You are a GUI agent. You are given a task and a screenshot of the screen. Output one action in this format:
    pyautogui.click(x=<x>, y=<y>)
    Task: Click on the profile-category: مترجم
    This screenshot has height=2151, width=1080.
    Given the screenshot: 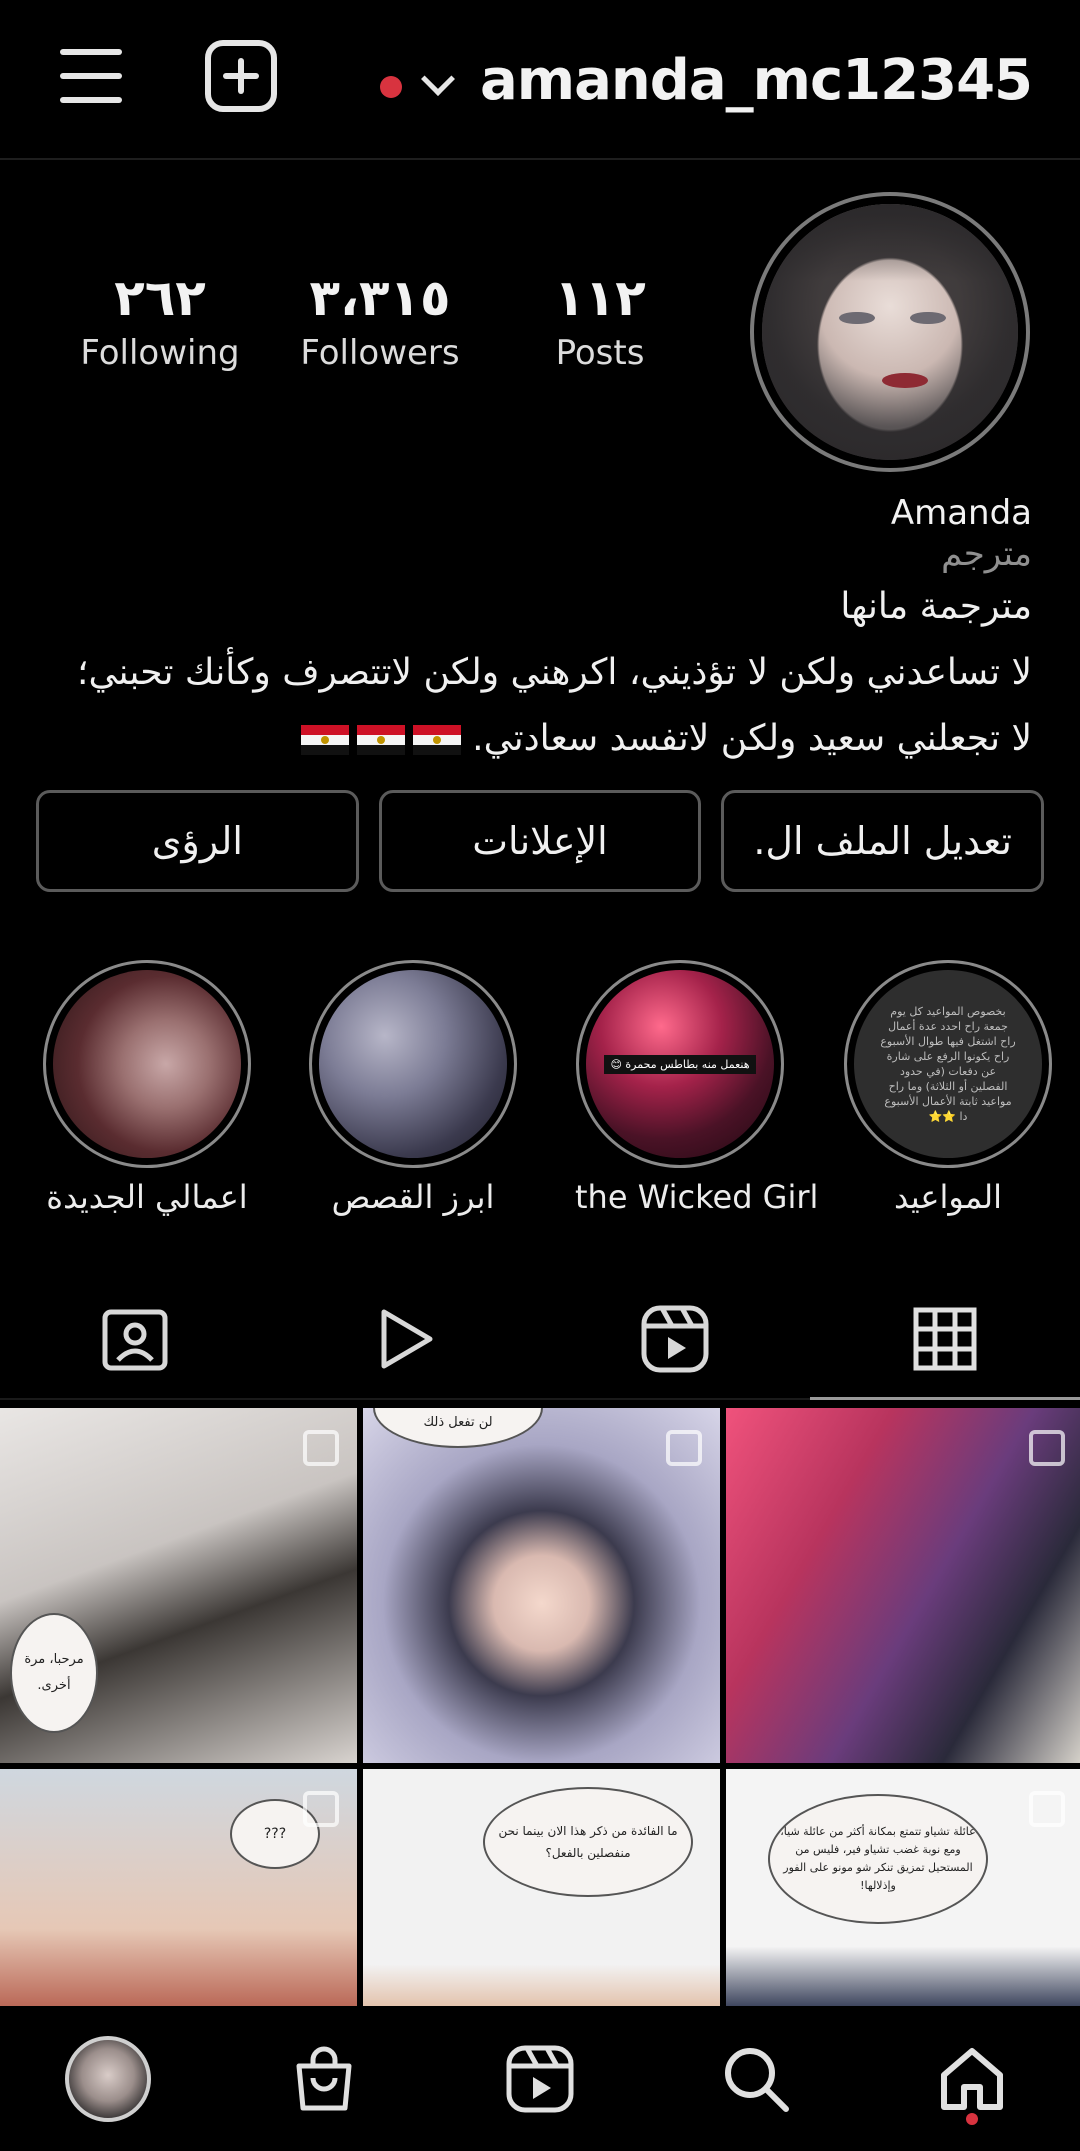 What is the action you would take?
    pyautogui.click(x=986, y=554)
    